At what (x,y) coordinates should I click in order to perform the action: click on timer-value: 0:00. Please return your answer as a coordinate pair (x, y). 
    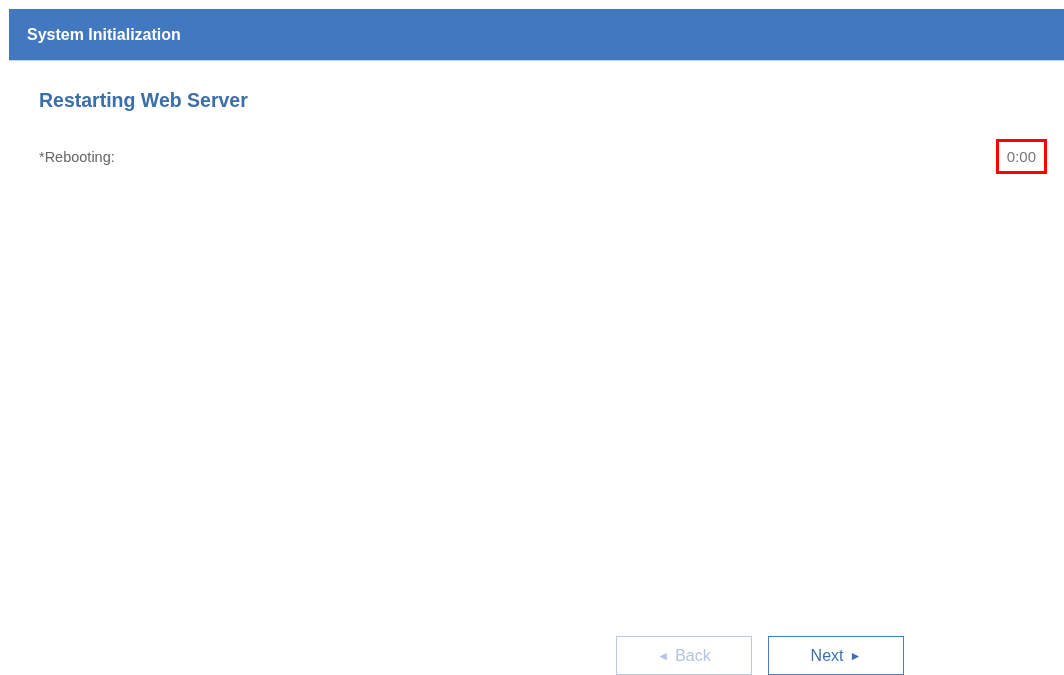
    Looking at the image, I should click on (1021, 156).